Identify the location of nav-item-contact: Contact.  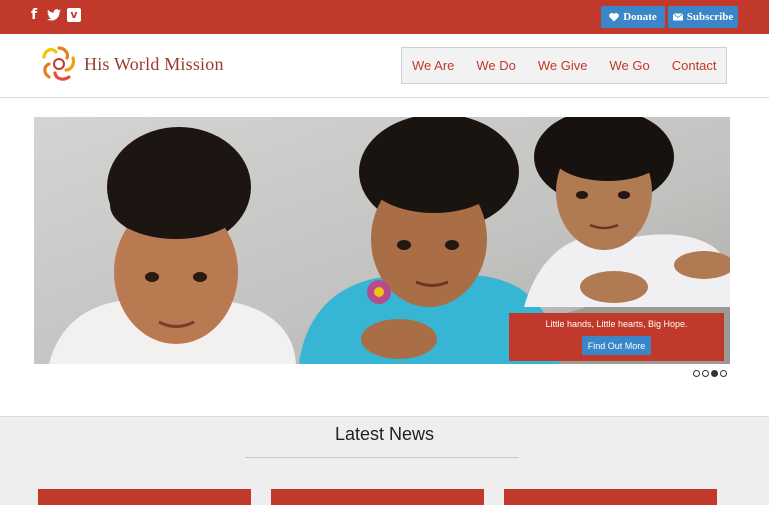
(694, 65).